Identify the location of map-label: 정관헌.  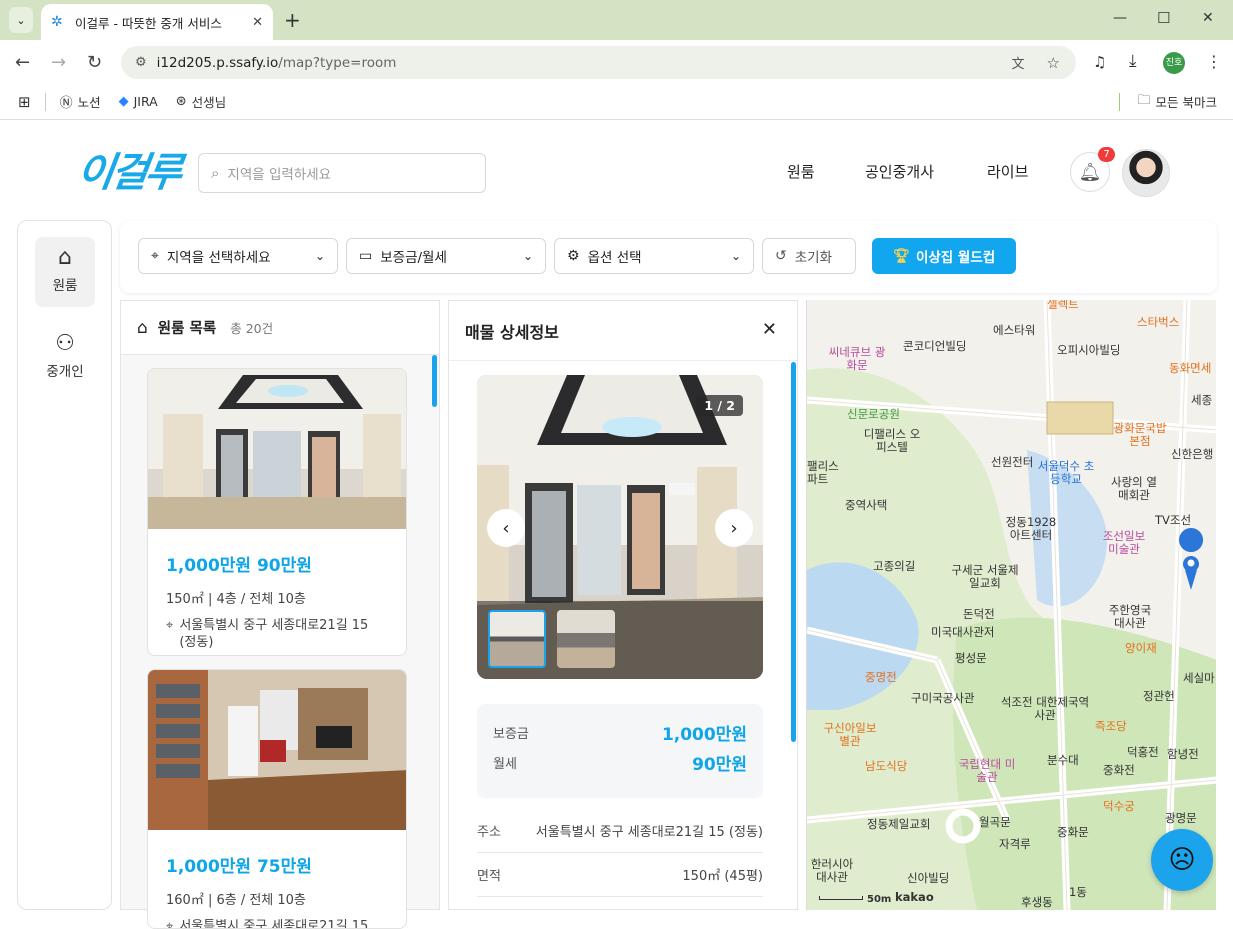
(1159, 696).